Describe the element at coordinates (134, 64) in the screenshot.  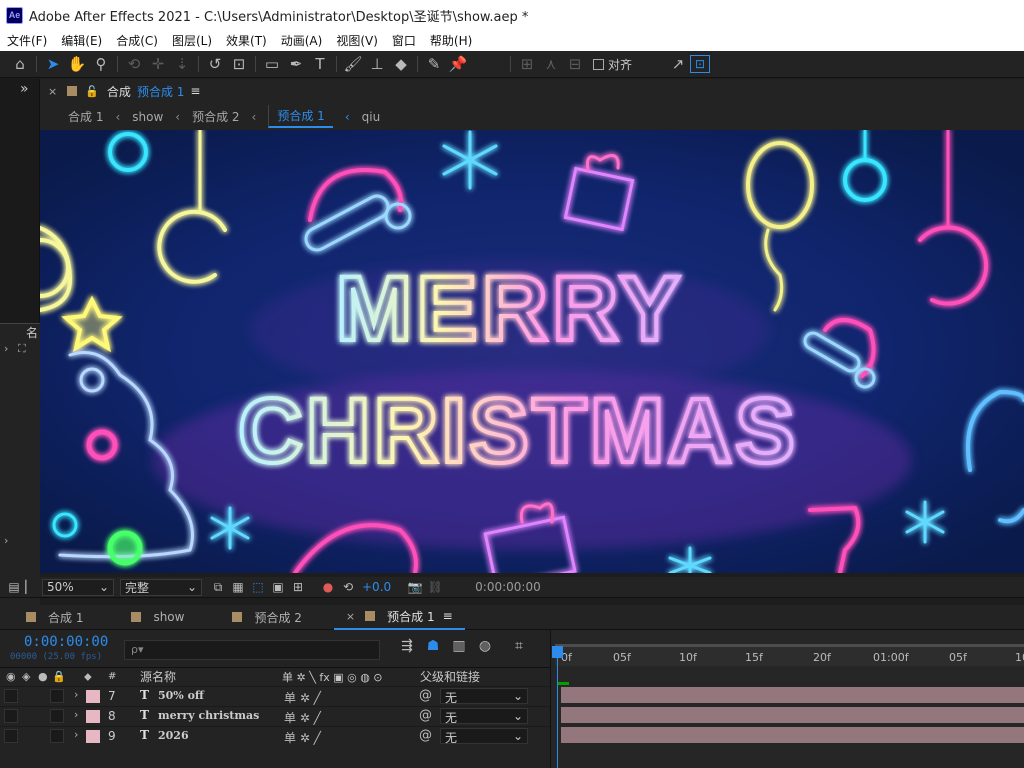
I see `orbit-camera-icon: ⟲` at that location.